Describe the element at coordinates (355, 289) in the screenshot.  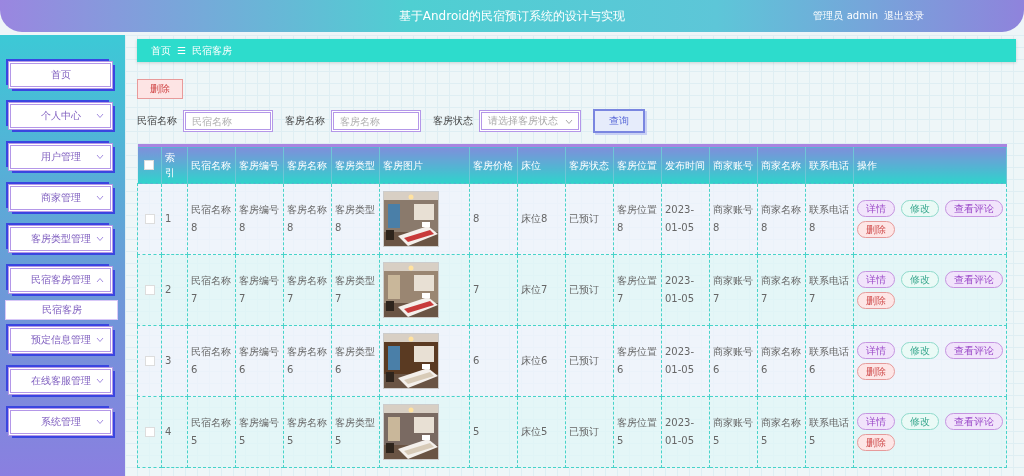
I see `table-cell: 客房类型7` at that location.